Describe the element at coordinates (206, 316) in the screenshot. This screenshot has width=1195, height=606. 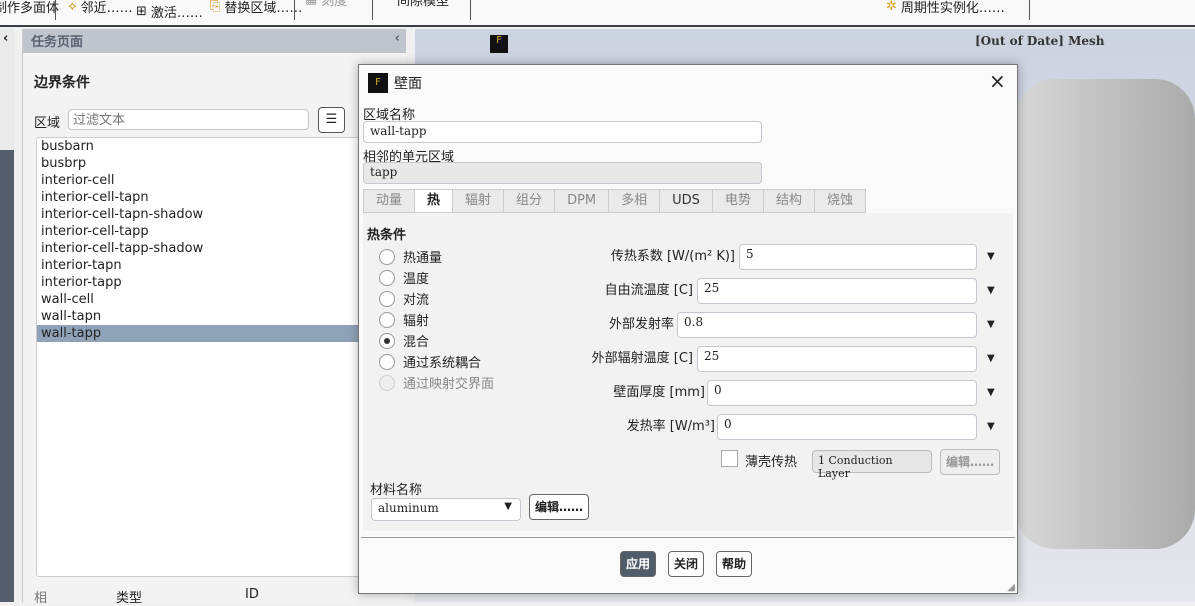
I see `list-item: wall-tapn` at that location.